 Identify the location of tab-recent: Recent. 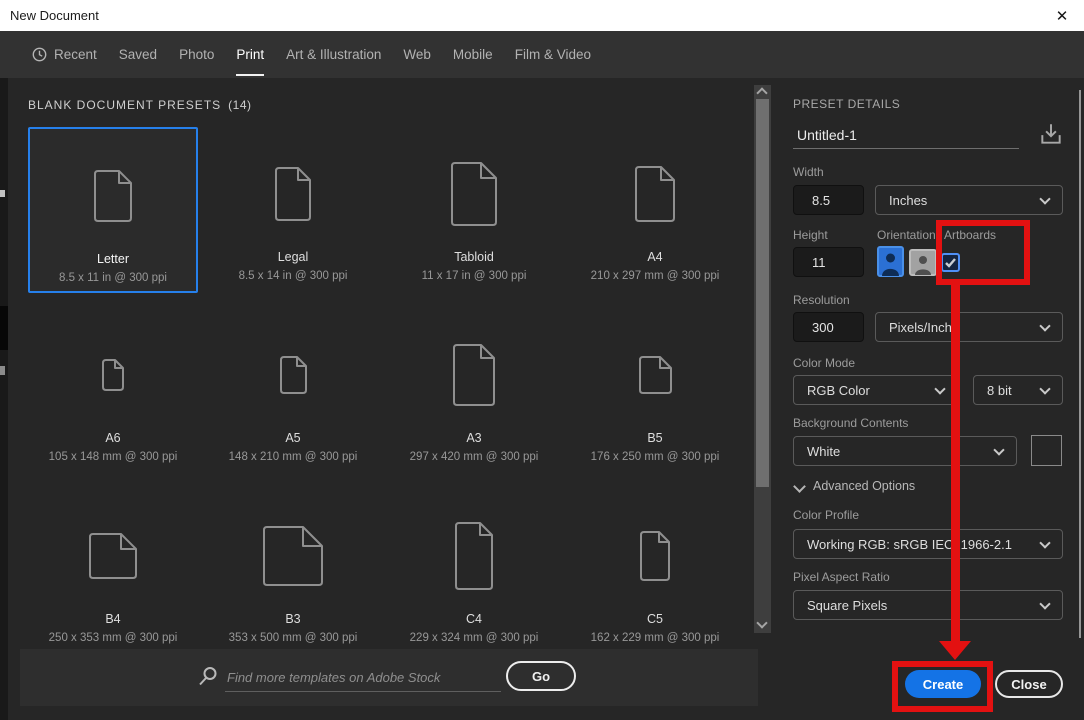
(64, 54).